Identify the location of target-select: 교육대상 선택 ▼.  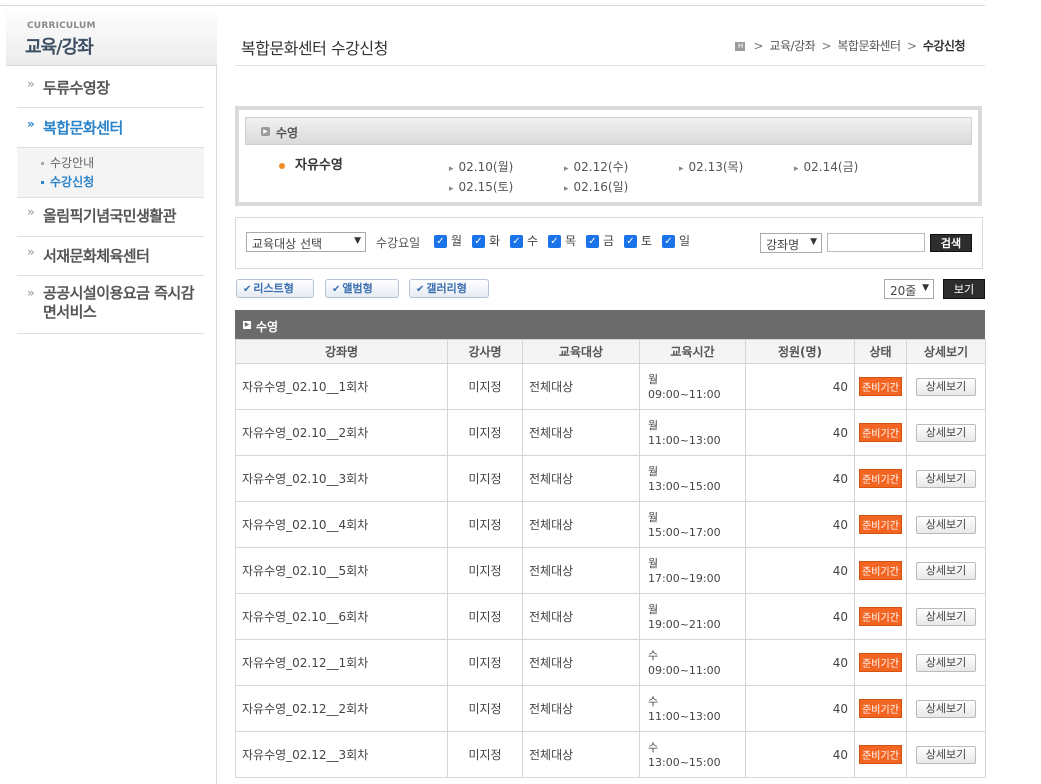
(306, 242).